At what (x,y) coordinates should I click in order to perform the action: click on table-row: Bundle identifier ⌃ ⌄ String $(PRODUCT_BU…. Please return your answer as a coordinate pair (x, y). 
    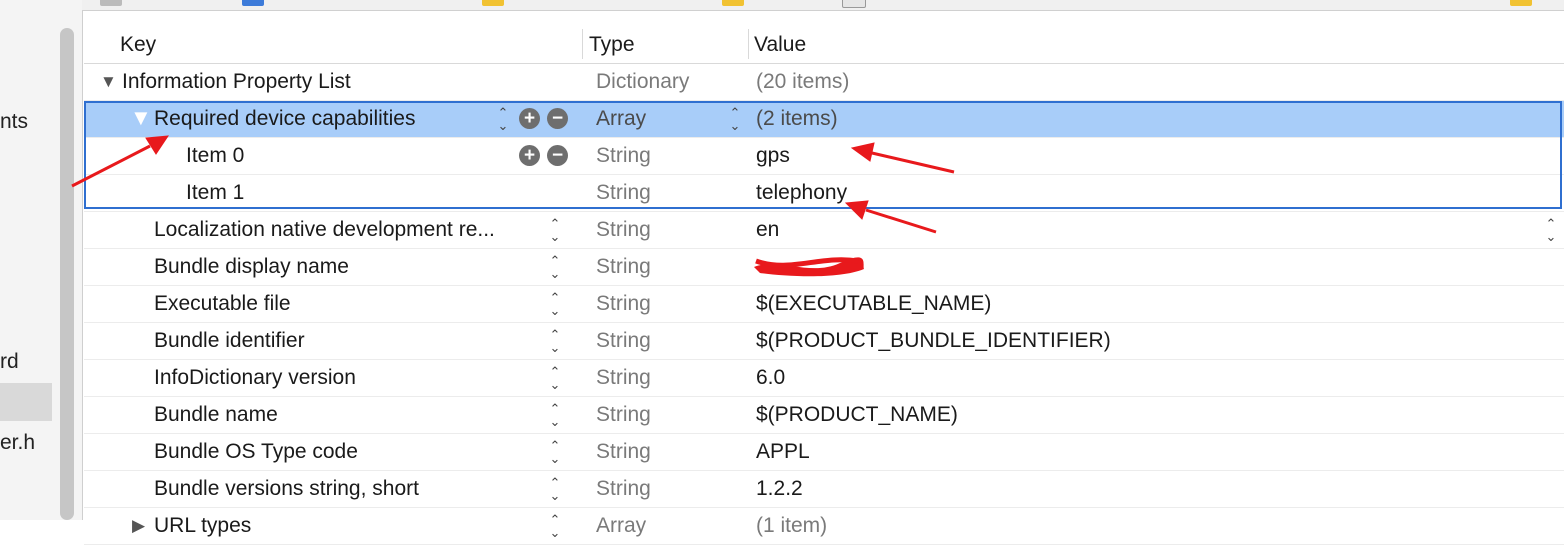
    Looking at the image, I should click on (824, 341).